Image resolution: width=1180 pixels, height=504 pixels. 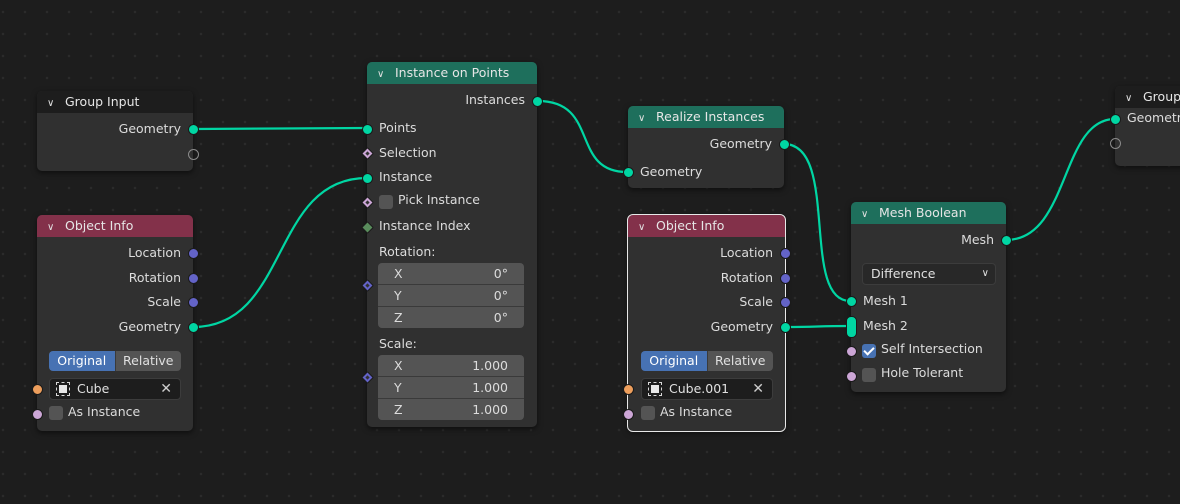 What do you see at coordinates (452, 73) in the screenshot?
I see `node-header: ∨ Instance on Points` at bounding box center [452, 73].